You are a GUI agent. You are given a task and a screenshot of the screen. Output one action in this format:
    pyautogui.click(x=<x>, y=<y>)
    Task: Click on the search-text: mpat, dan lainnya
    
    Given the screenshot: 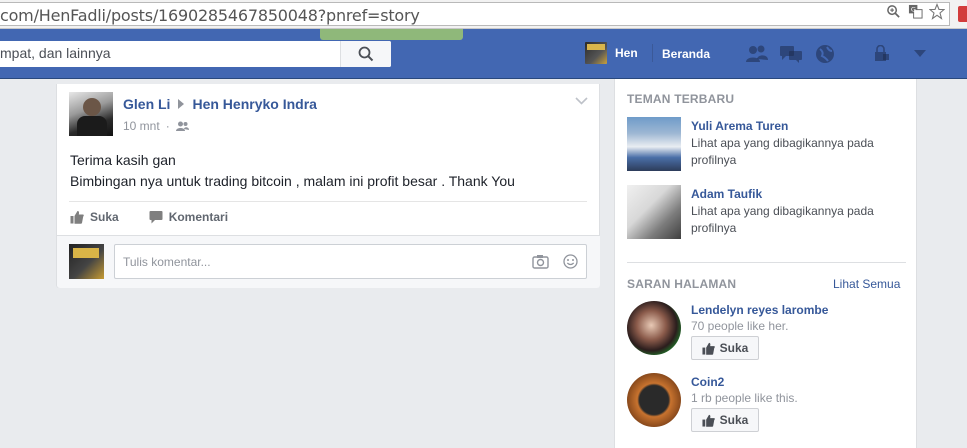 What is the action you would take?
    pyautogui.click(x=55, y=53)
    